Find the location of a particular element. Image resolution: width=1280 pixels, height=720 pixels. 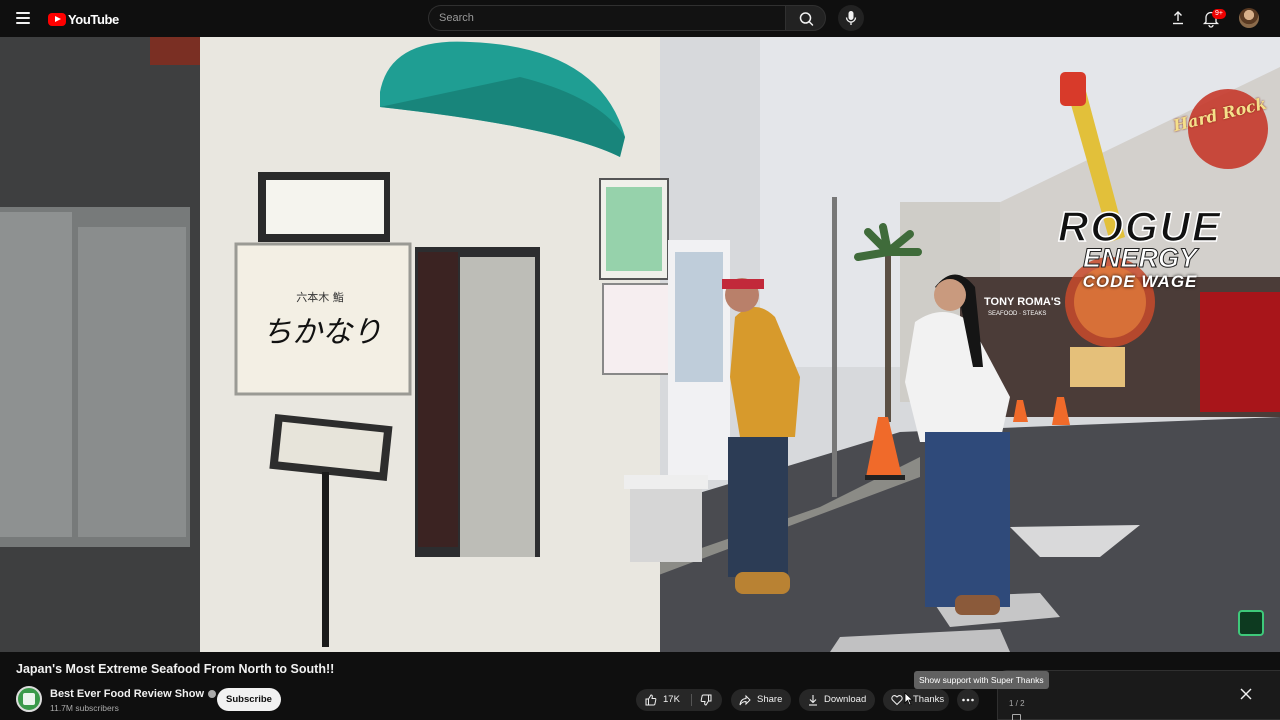

download-button: Download is located at coordinates (837, 700).